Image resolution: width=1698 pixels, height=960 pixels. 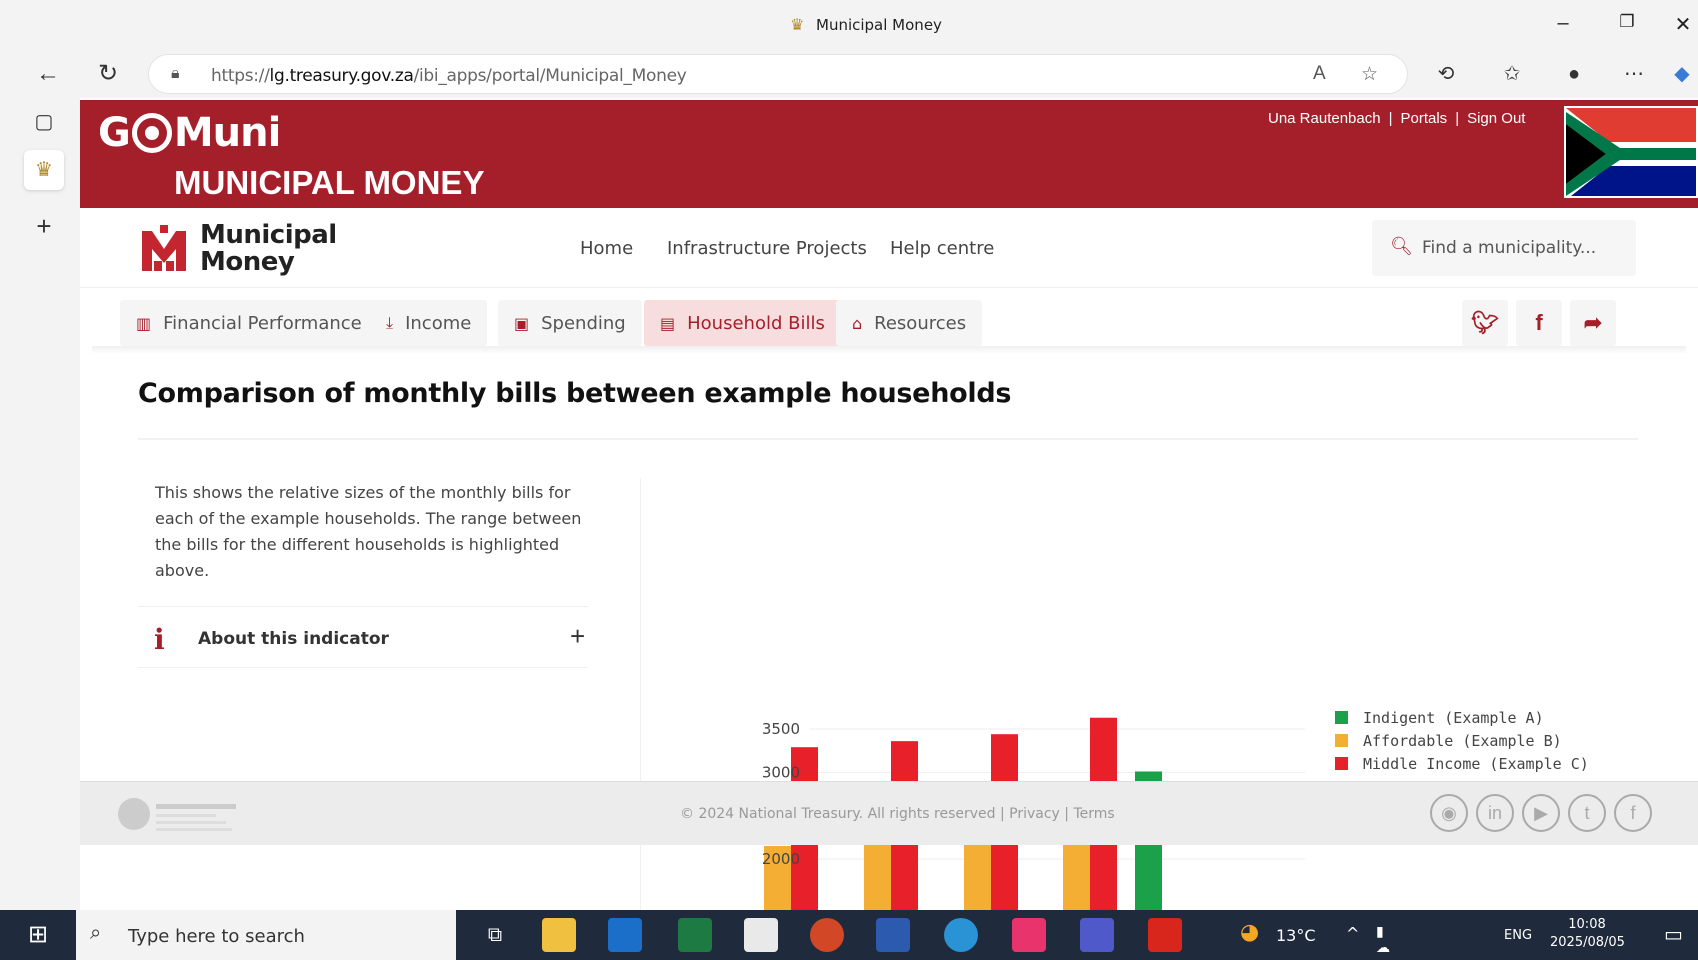 What do you see at coordinates (668, 323) in the screenshot?
I see `bill-icon: ▤` at bounding box center [668, 323].